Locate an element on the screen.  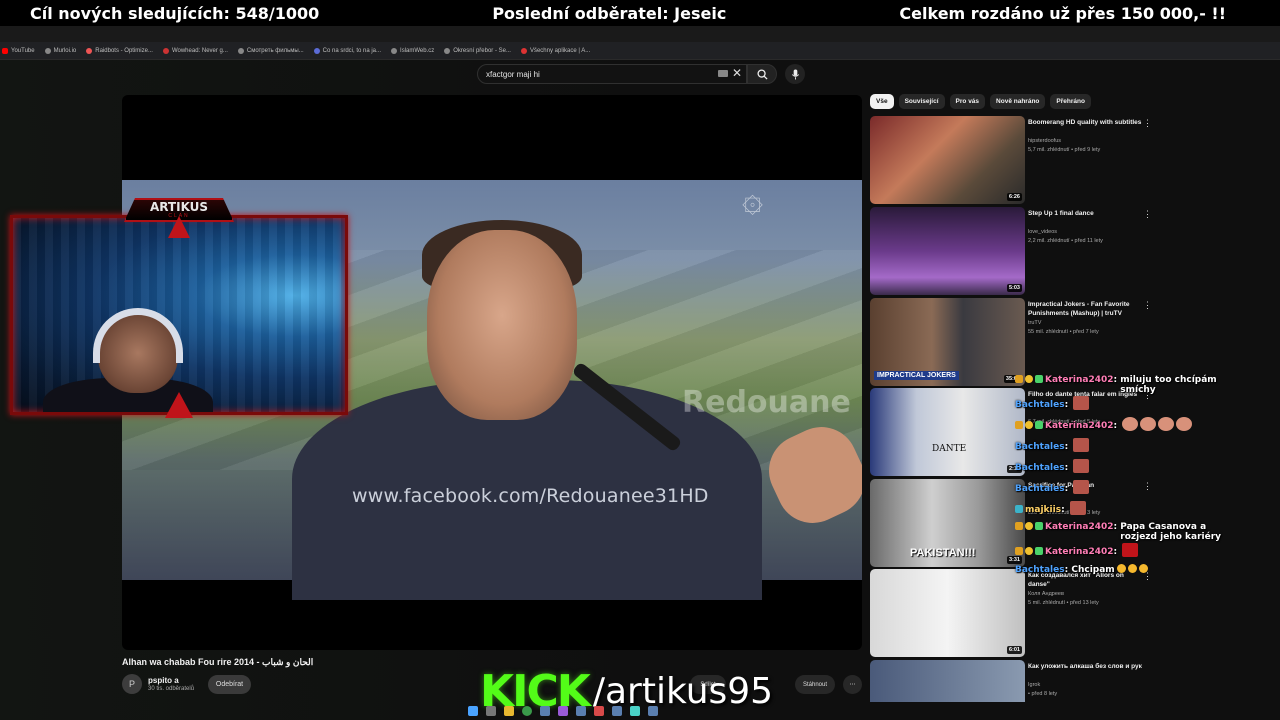
clear-search-icon: ✕ is located at coordinates (737, 73).